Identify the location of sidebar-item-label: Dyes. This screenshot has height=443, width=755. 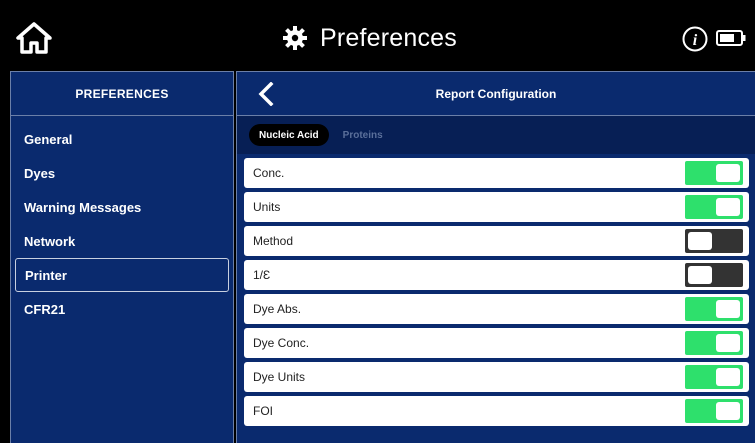
(40, 173).